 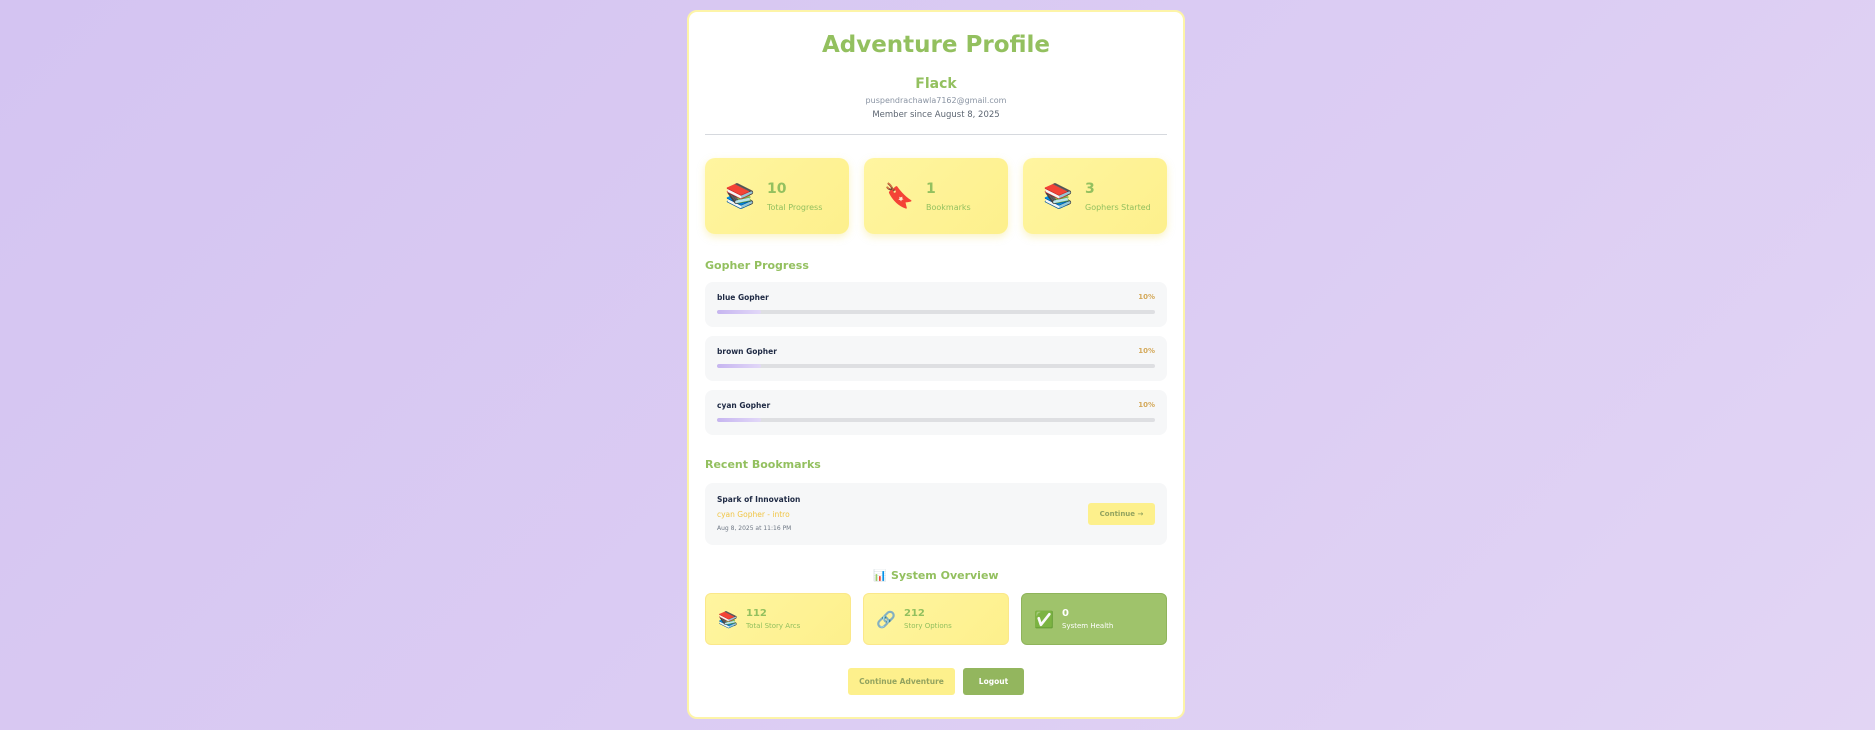 I want to click on system-label: Story Options, so click(x=928, y=626).